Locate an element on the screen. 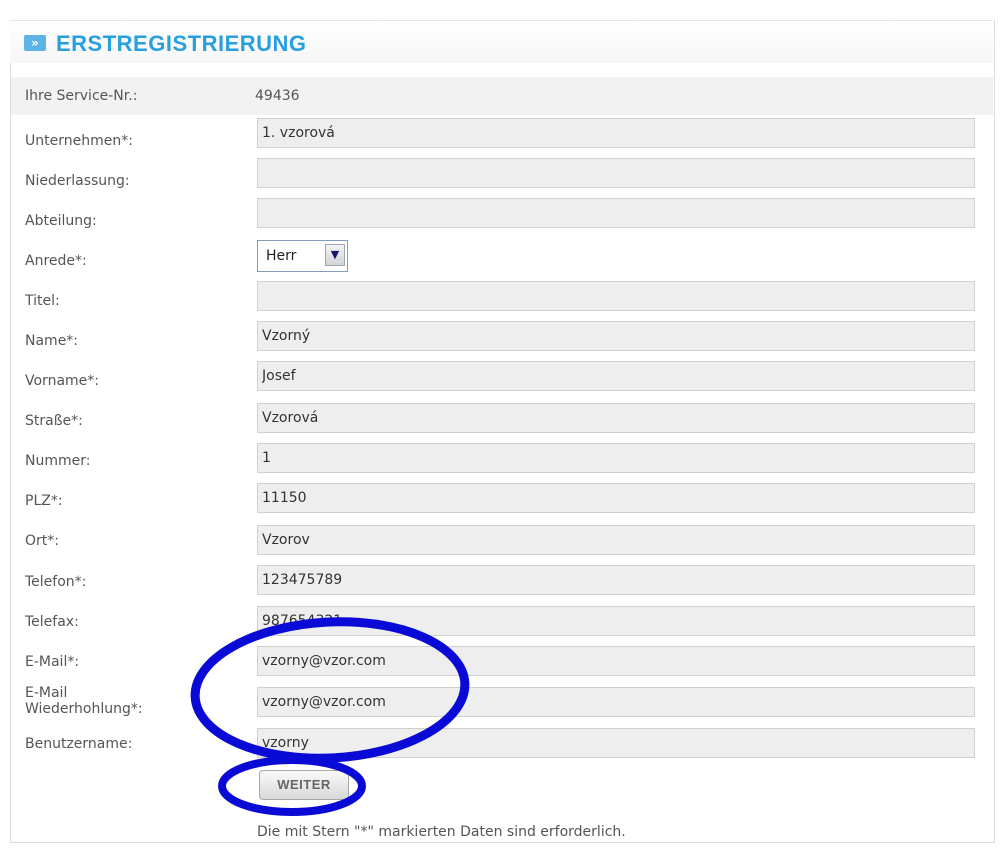  button-annotation-circle is located at coordinates (292, 786).